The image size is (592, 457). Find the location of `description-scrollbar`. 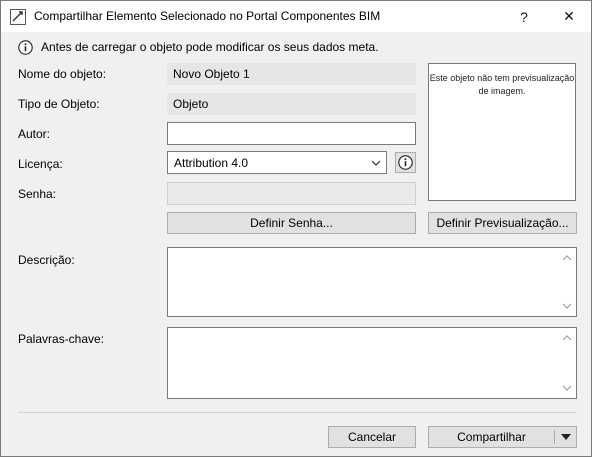

description-scrollbar is located at coordinates (567, 282).